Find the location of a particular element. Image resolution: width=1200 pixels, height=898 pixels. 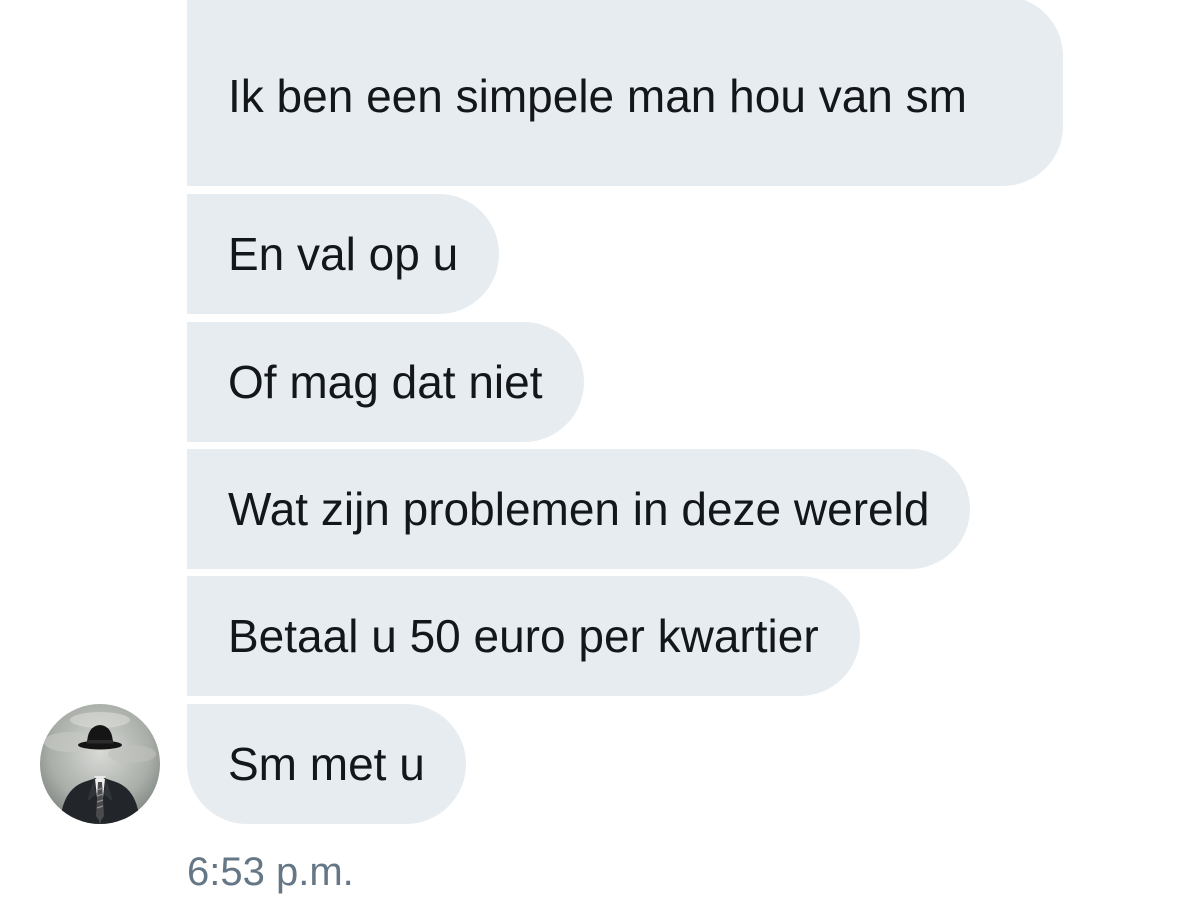

man-in-bowler-hat-avatar-icon is located at coordinates (100, 764).